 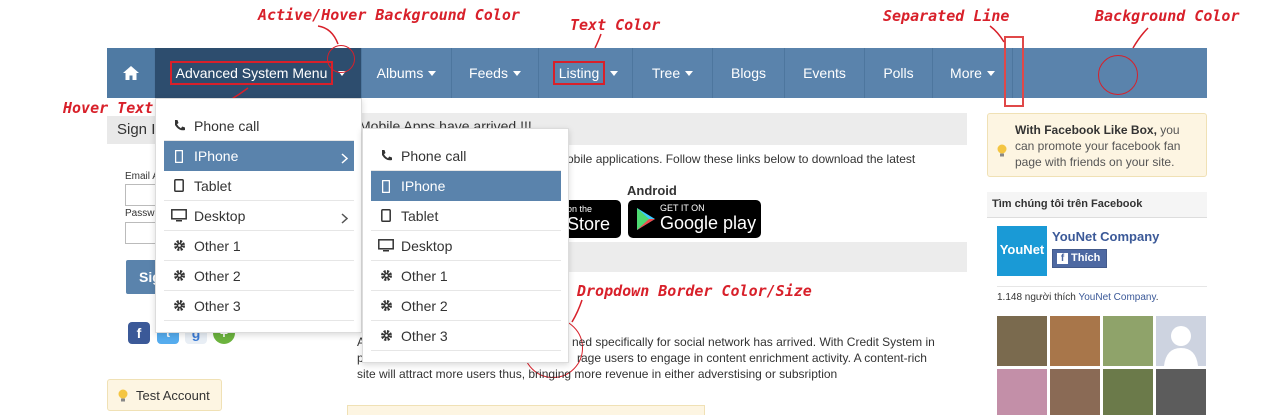 What do you see at coordinates (407, 73) in the screenshot?
I see `nav-albums: Albums` at bounding box center [407, 73].